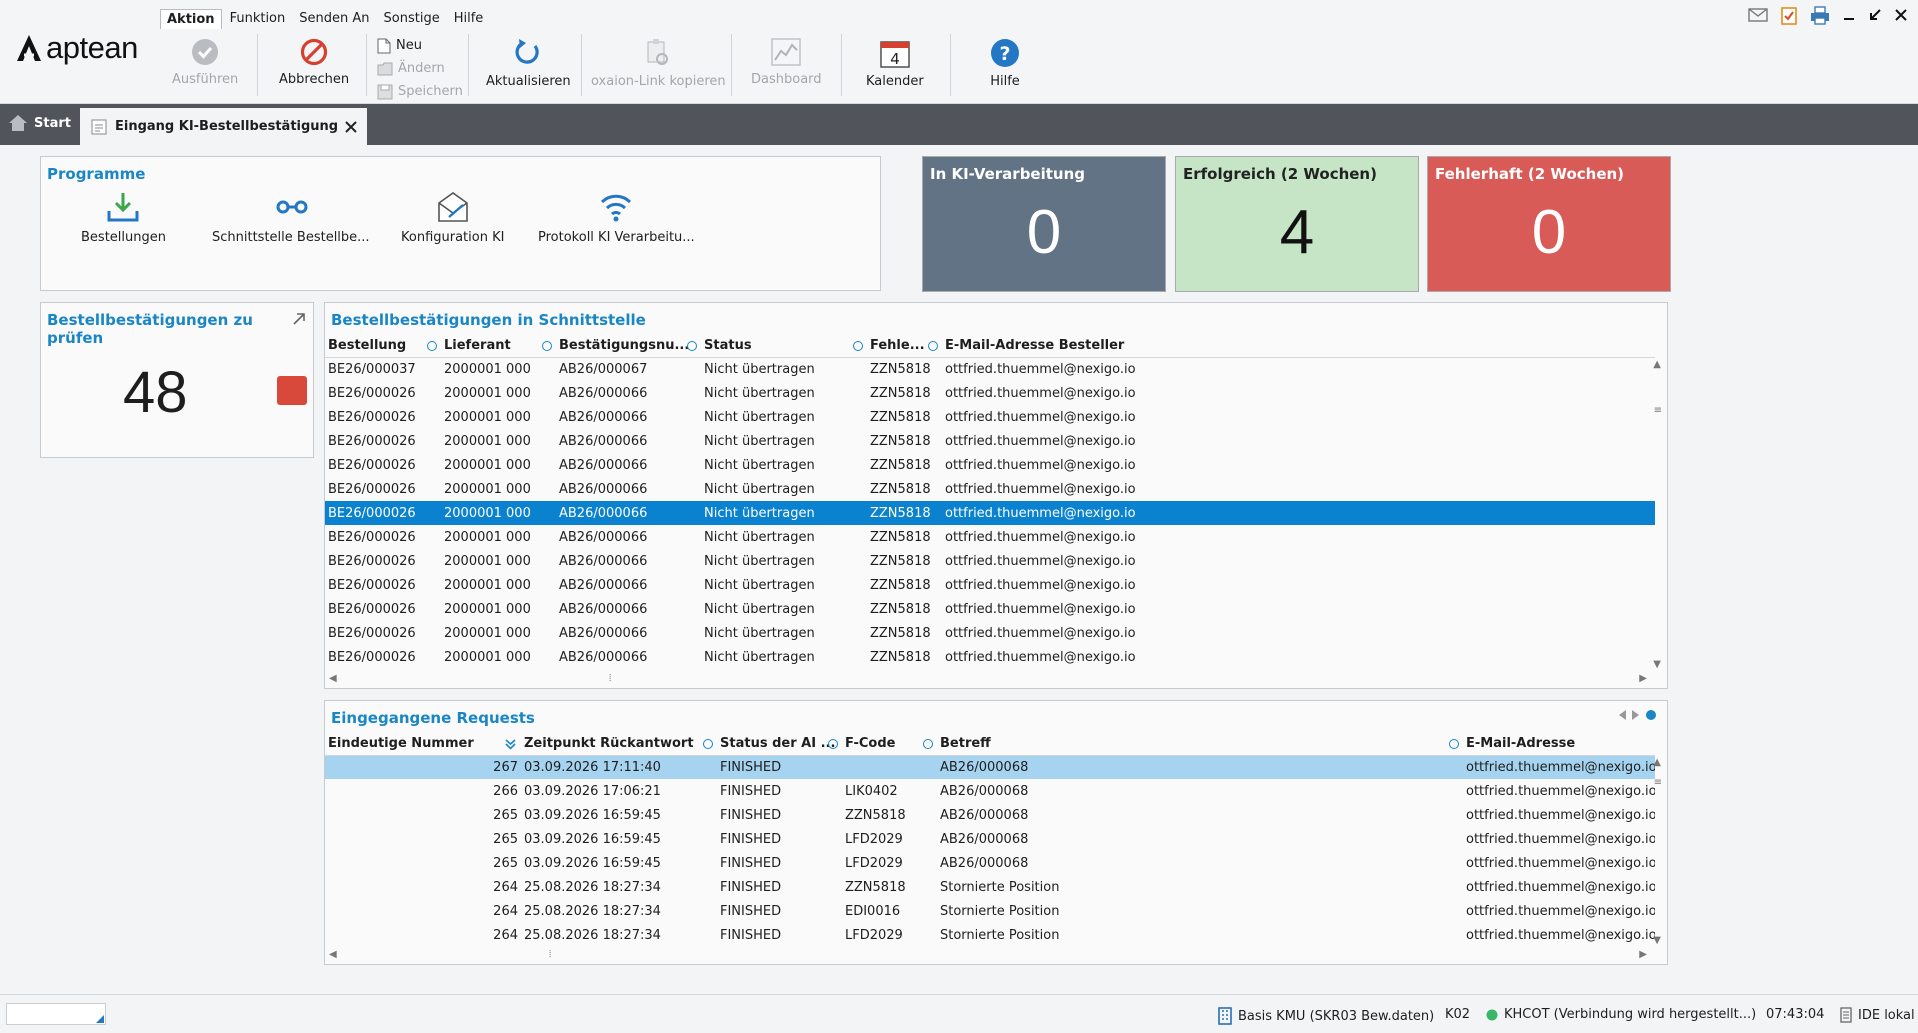 Image resolution: width=1918 pixels, height=1033 pixels. I want to click on menu-sonstige: Sonstige, so click(412, 19).